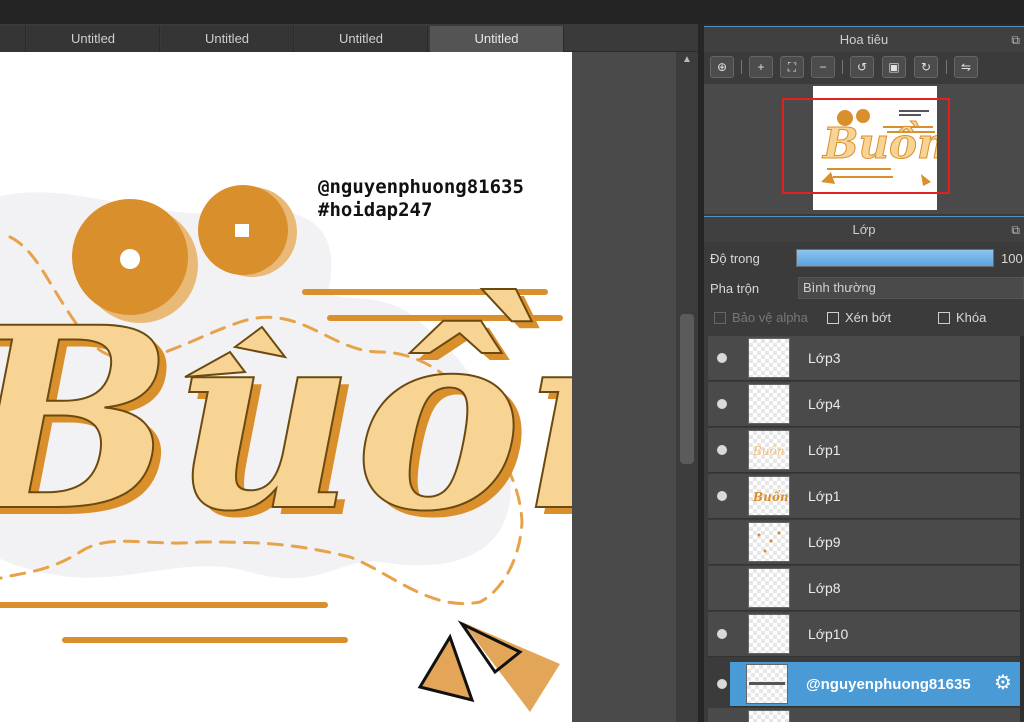 The height and width of the screenshot is (722, 1024). I want to click on gear-icon: ⚙, so click(1003, 683).